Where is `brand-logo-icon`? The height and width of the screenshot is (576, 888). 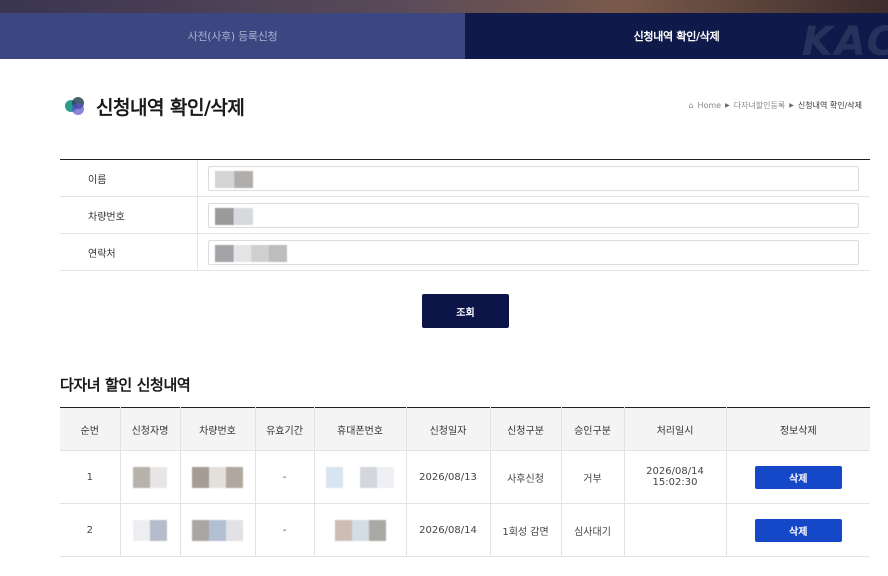 brand-logo-icon is located at coordinates (74, 106).